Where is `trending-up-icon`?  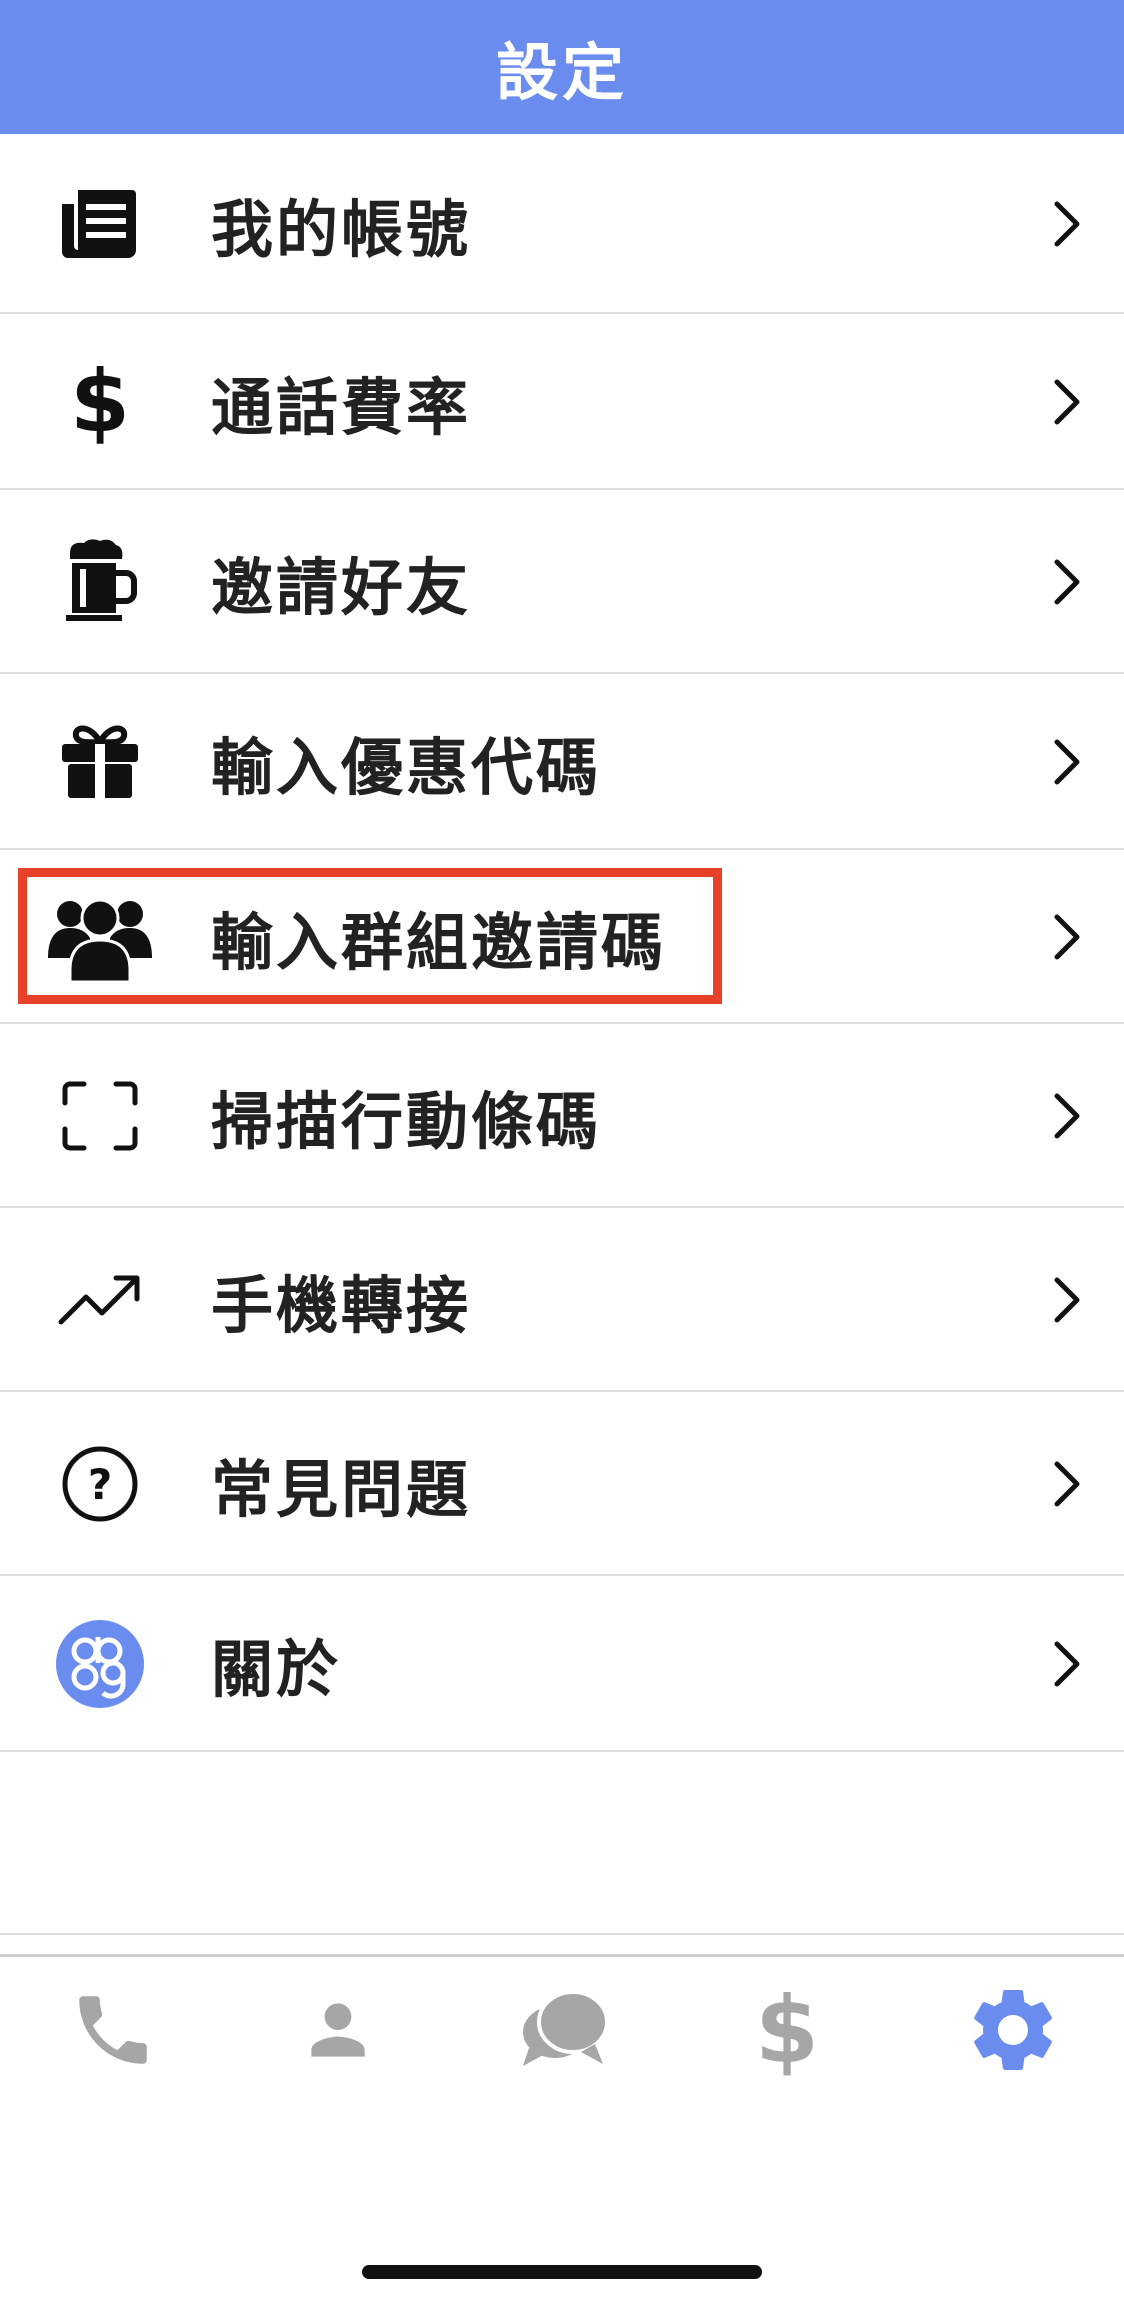 trending-up-icon is located at coordinates (100, 1300).